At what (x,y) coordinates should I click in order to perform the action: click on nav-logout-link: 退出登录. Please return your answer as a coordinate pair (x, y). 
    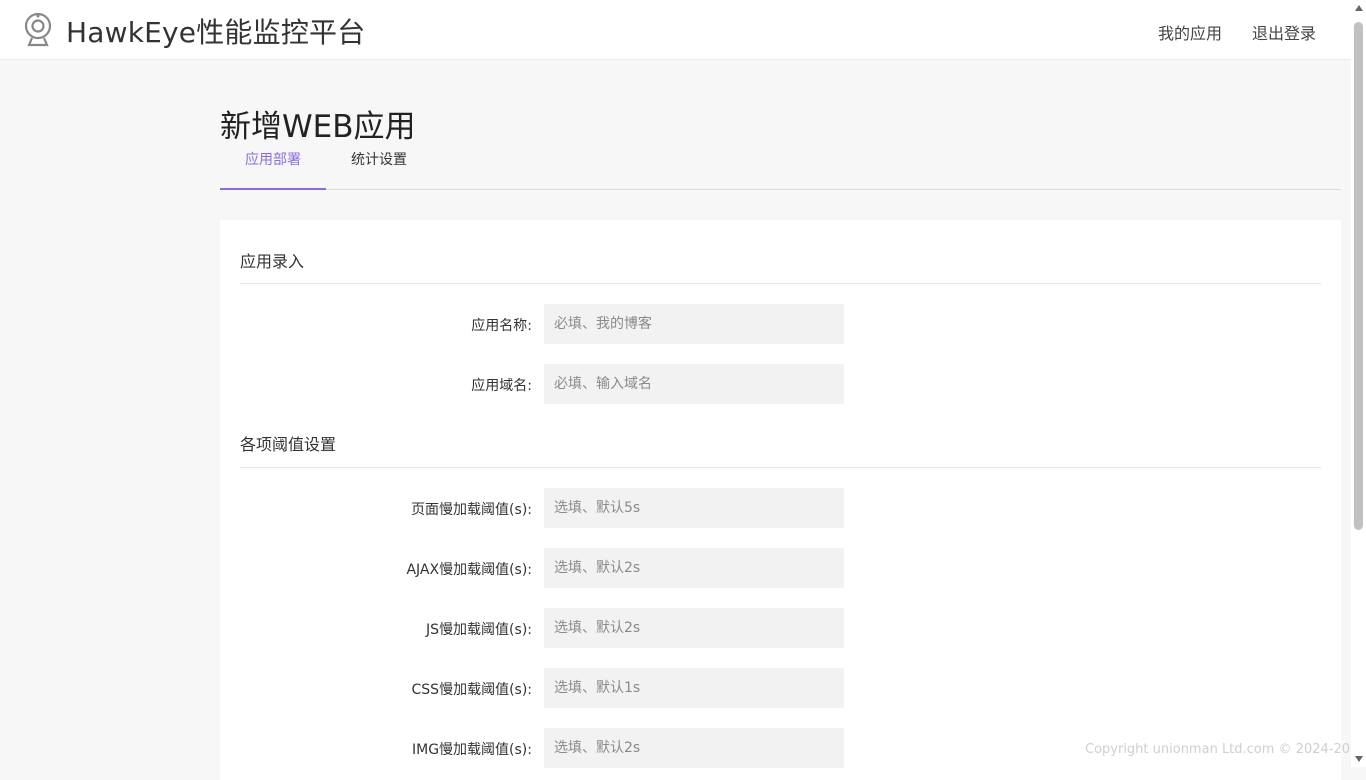
    Looking at the image, I should click on (1284, 32).